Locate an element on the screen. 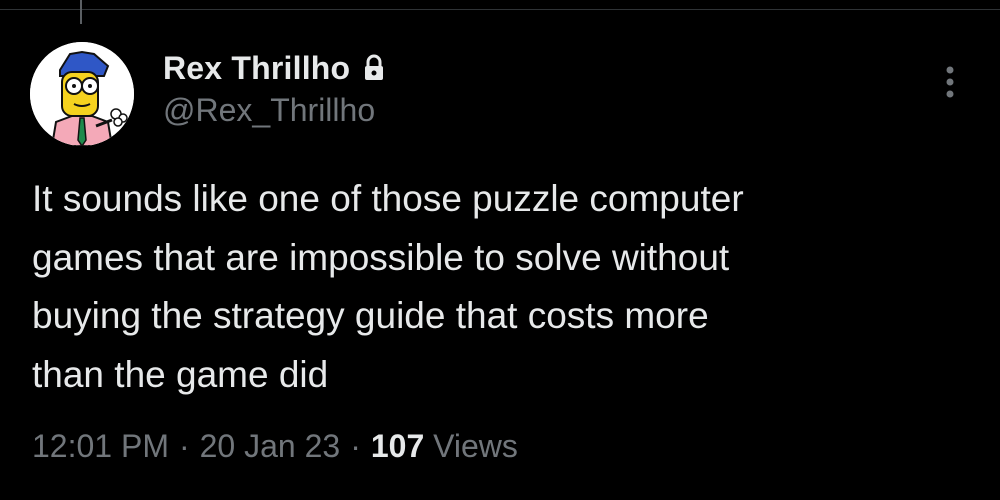  more-options-button is located at coordinates (950, 82).